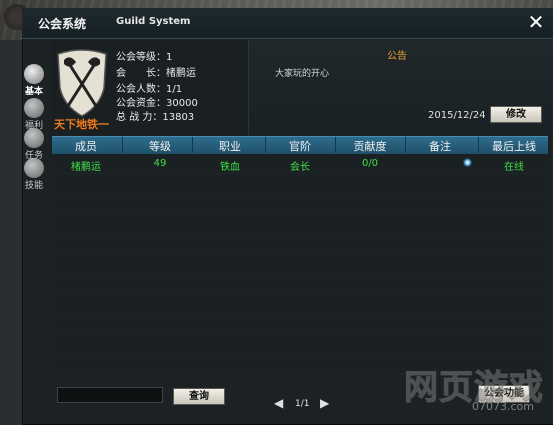 Image resolution: width=553 pixels, height=425 pixels. Describe the element at coordinates (397, 56) in the screenshot. I see `announcement-title: 公告` at that location.